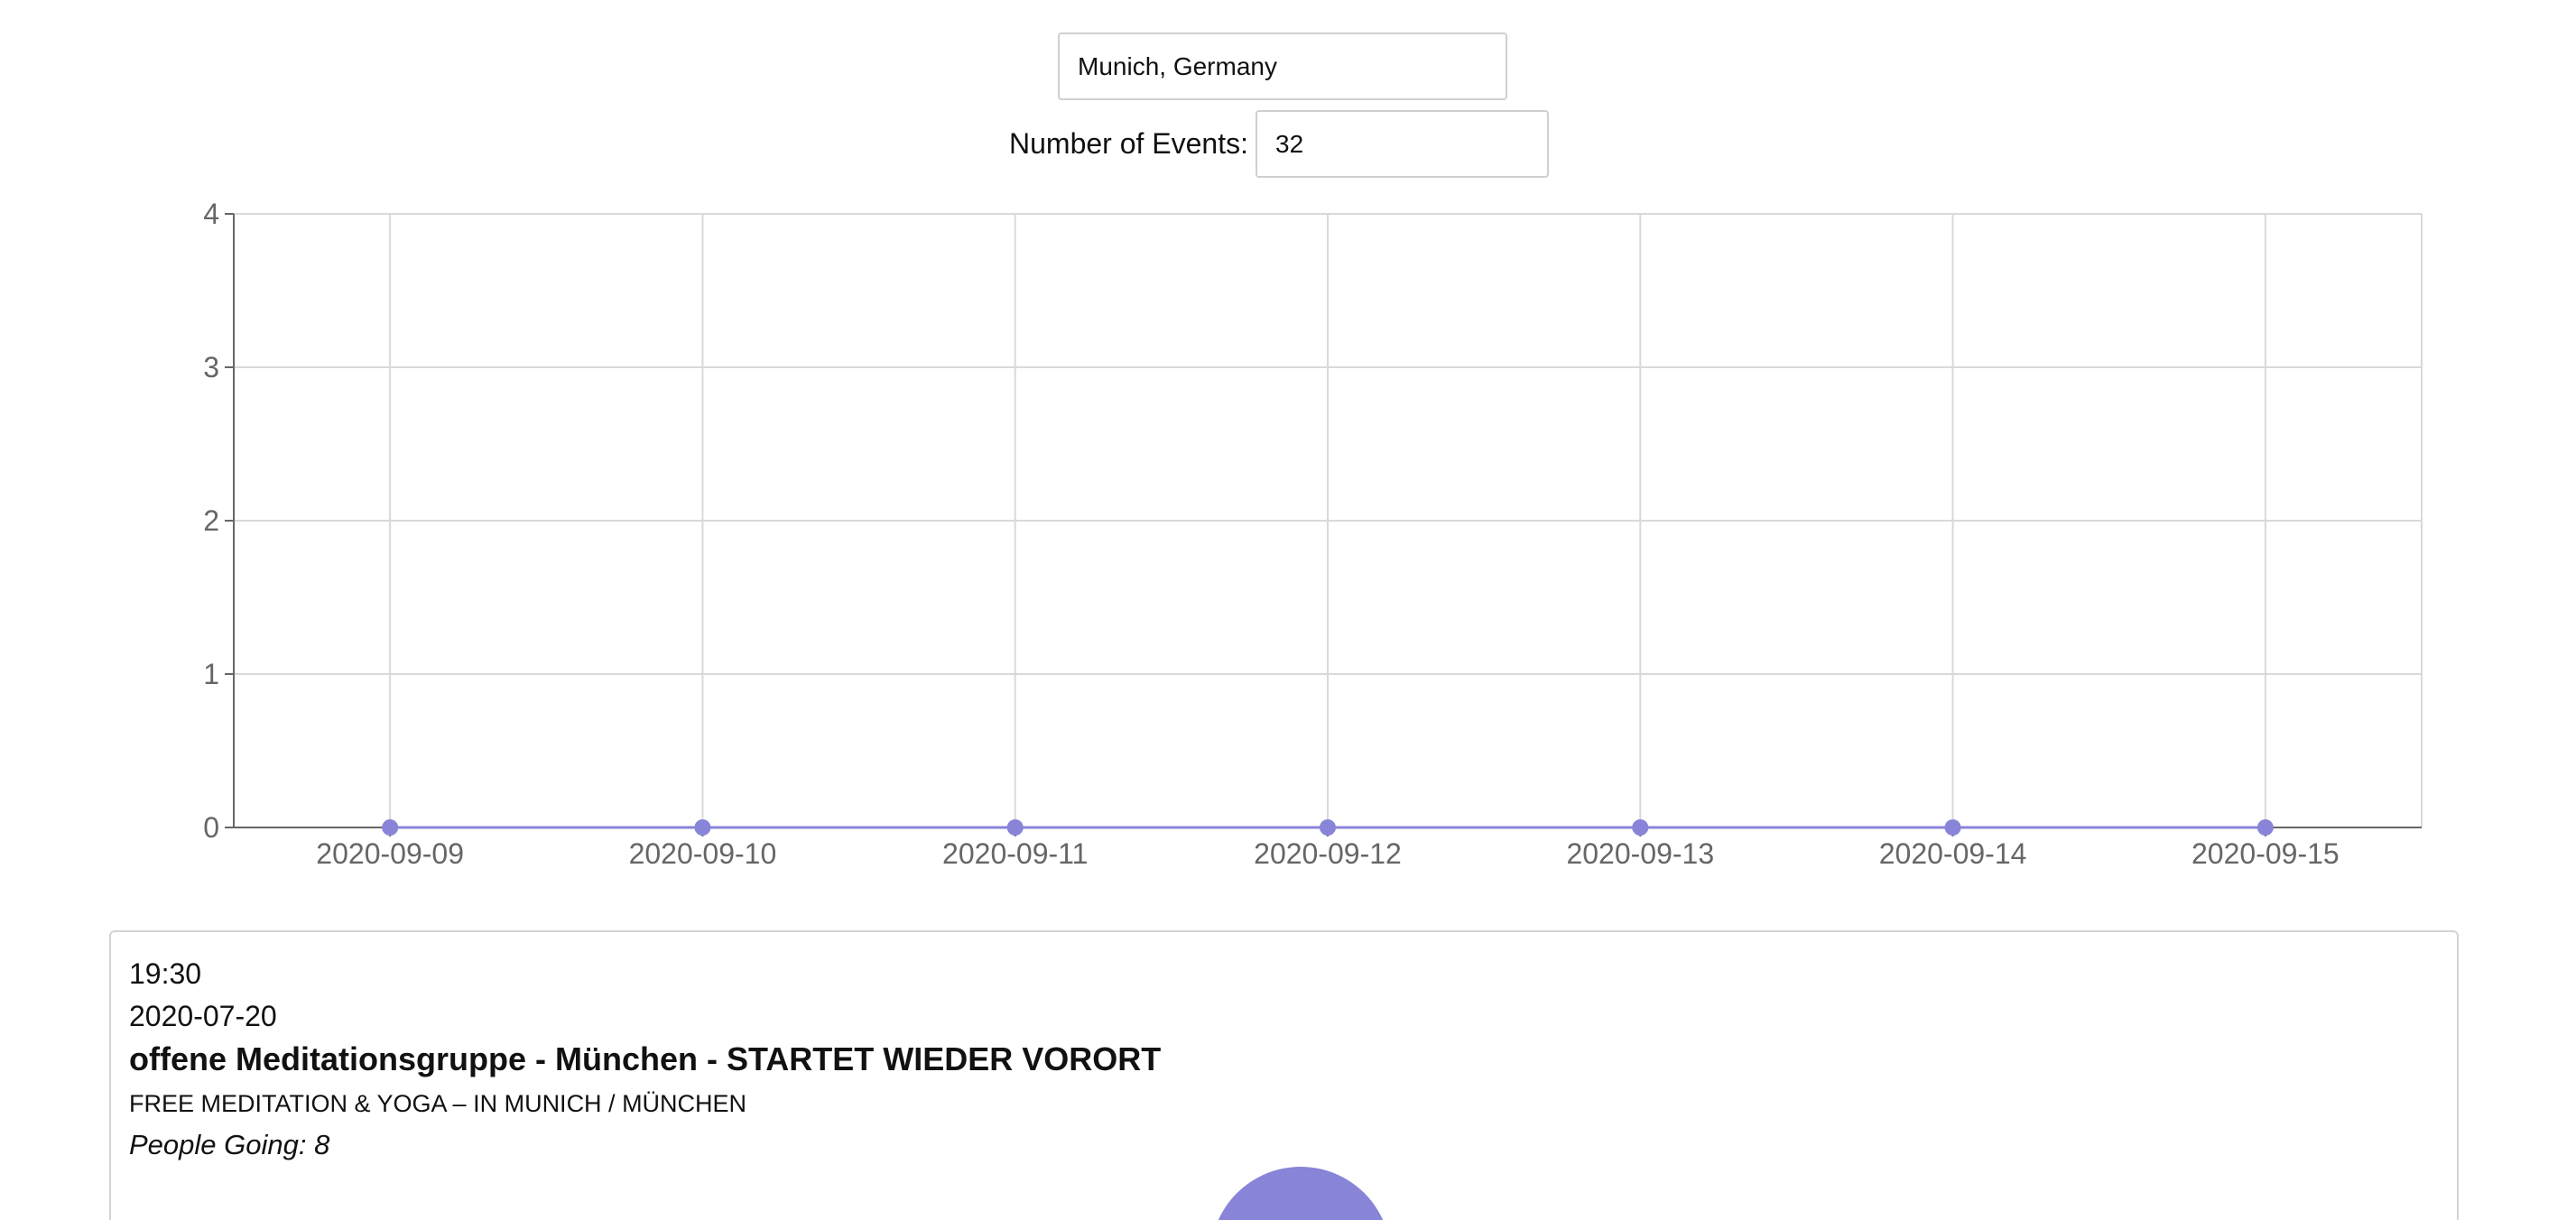  Describe the element at coordinates (1015, 853) in the screenshot. I see `x-tick-label: 2020-09-11` at that location.